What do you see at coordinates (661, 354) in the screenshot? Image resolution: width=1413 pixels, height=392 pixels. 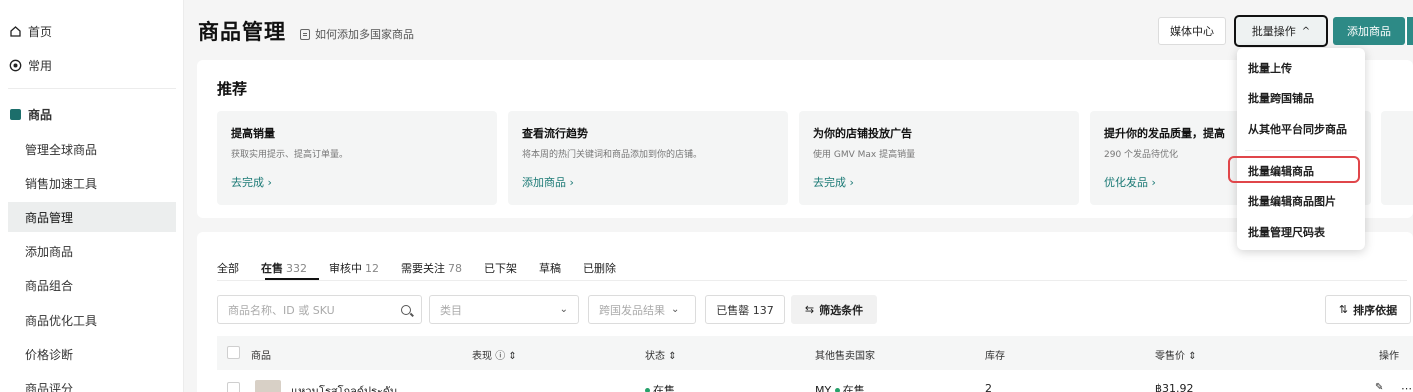 I see `header-status: 状态 ⇕` at bounding box center [661, 354].